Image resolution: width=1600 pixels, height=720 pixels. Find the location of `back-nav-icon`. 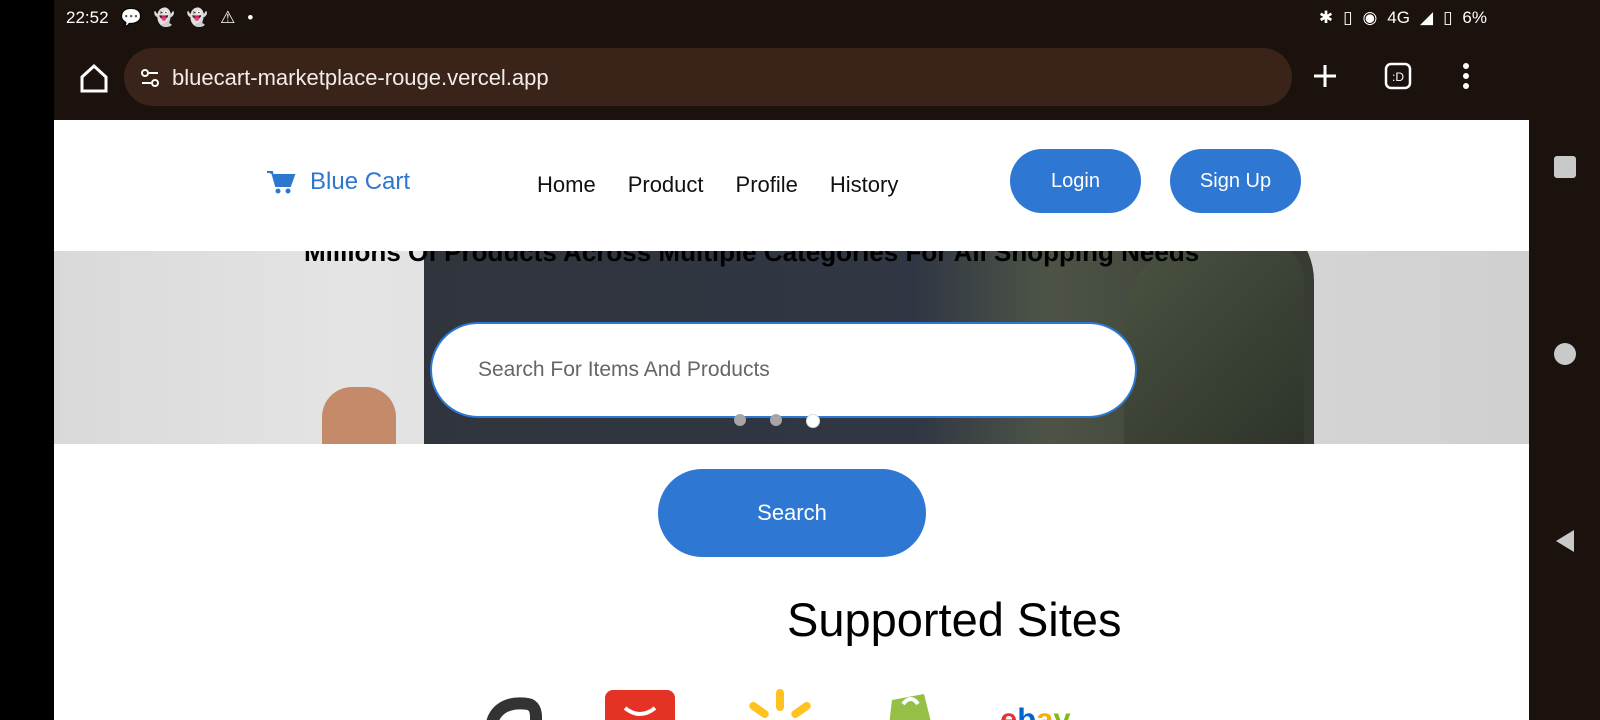

back-nav-icon is located at coordinates (1565, 541).